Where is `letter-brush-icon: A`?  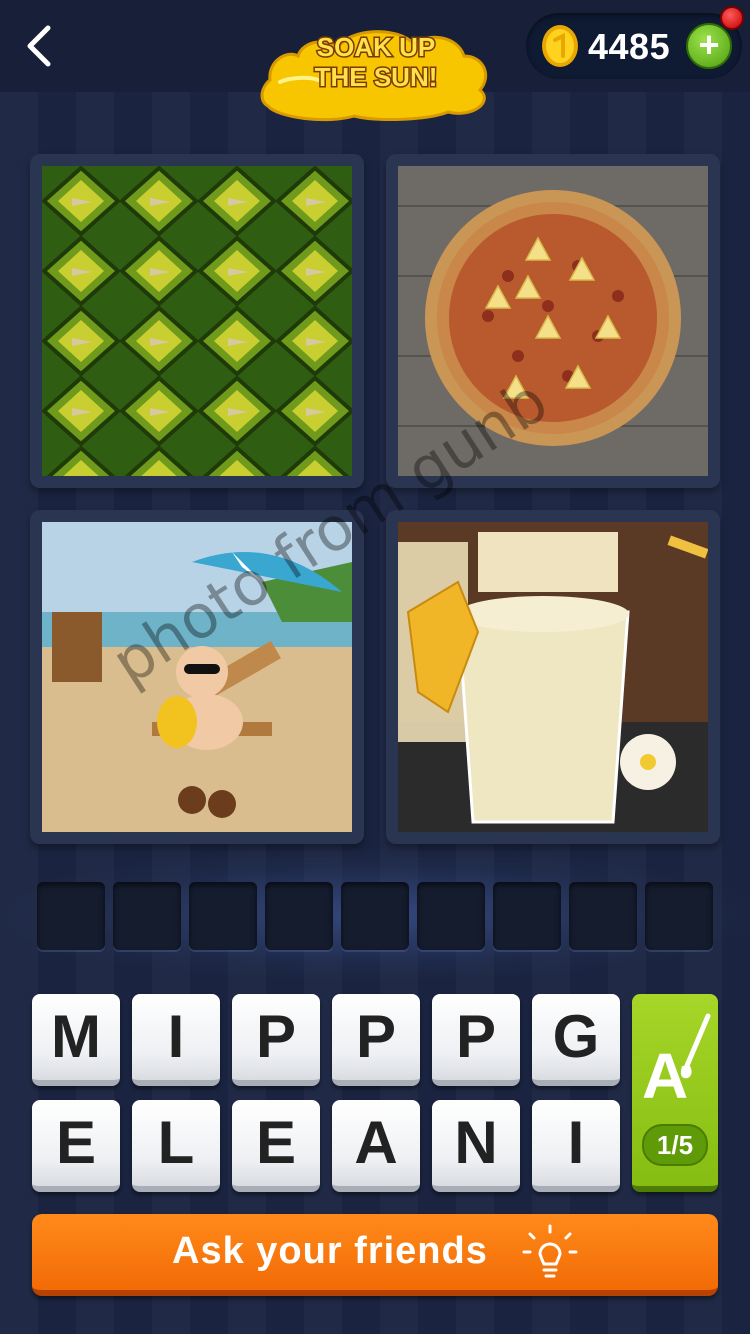
letter-brush-icon: A is located at coordinates (676, 1060).